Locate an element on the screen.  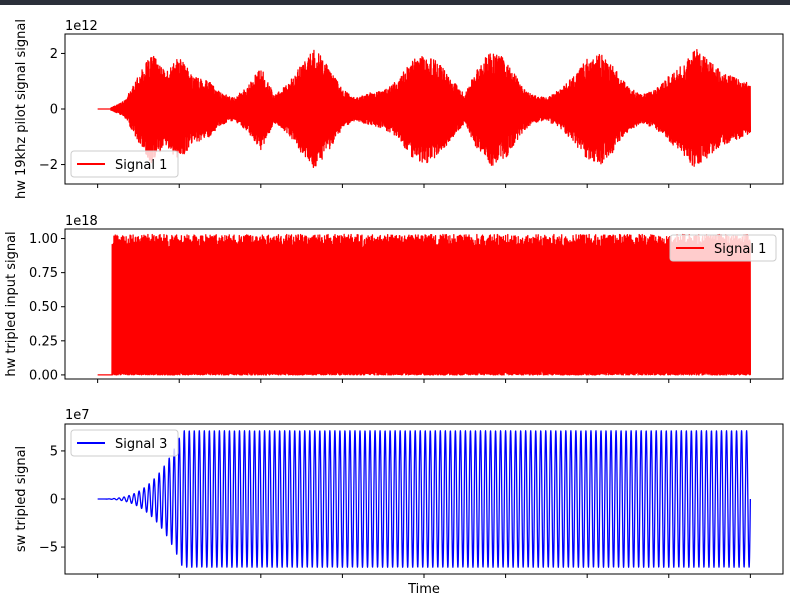
y-tick-label: 0.00 is located at coordinates (43, 375).